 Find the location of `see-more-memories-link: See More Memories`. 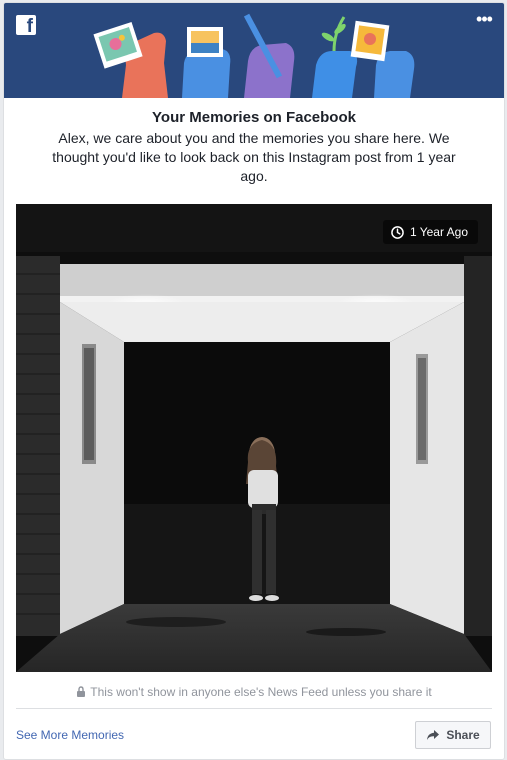

see-more-memories-link: See More Memories is located at coordinates (70, 735).